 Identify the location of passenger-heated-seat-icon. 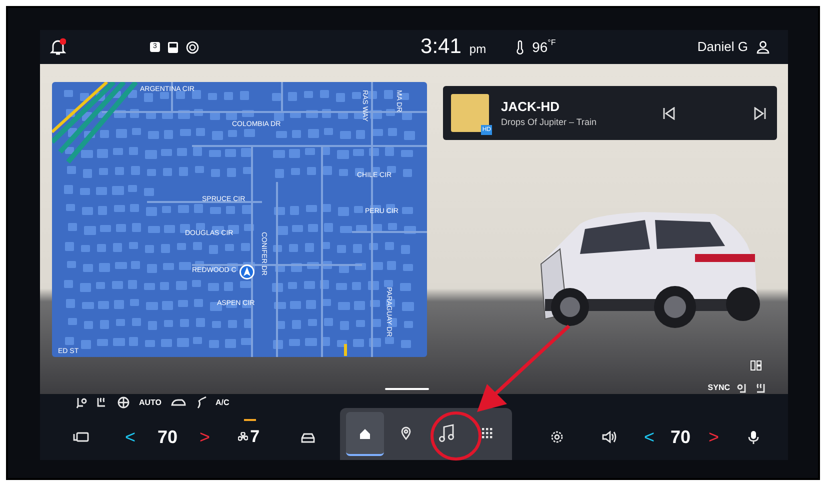
(760, 388).